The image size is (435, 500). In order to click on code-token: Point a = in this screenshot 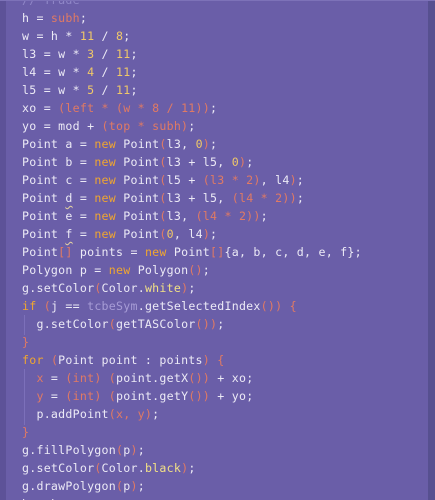, I will do `click(58, 144)`.